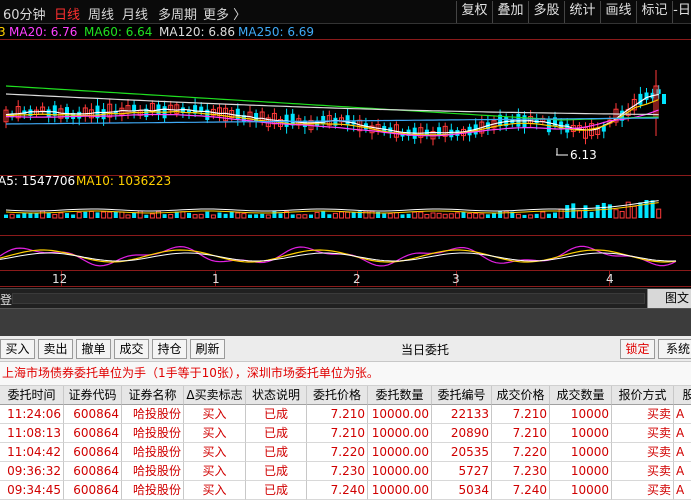 Image resolution: width=691 pixels, height=500 pixels. I want to click on mark-button: 标记, so click(654, 12).